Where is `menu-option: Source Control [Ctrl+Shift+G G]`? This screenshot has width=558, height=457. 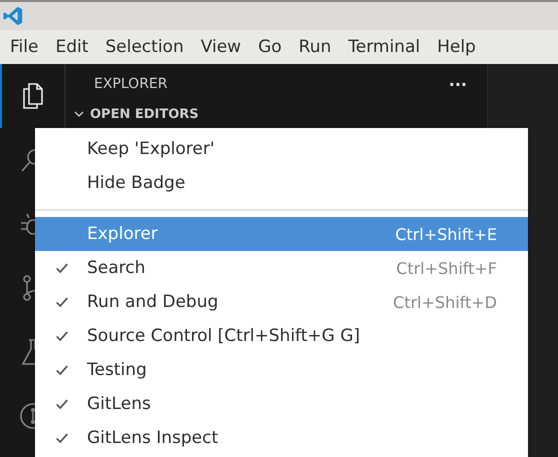
menu-option: Source Control [Ctrl+Shift+G G] is located at coordinates (281, 336).